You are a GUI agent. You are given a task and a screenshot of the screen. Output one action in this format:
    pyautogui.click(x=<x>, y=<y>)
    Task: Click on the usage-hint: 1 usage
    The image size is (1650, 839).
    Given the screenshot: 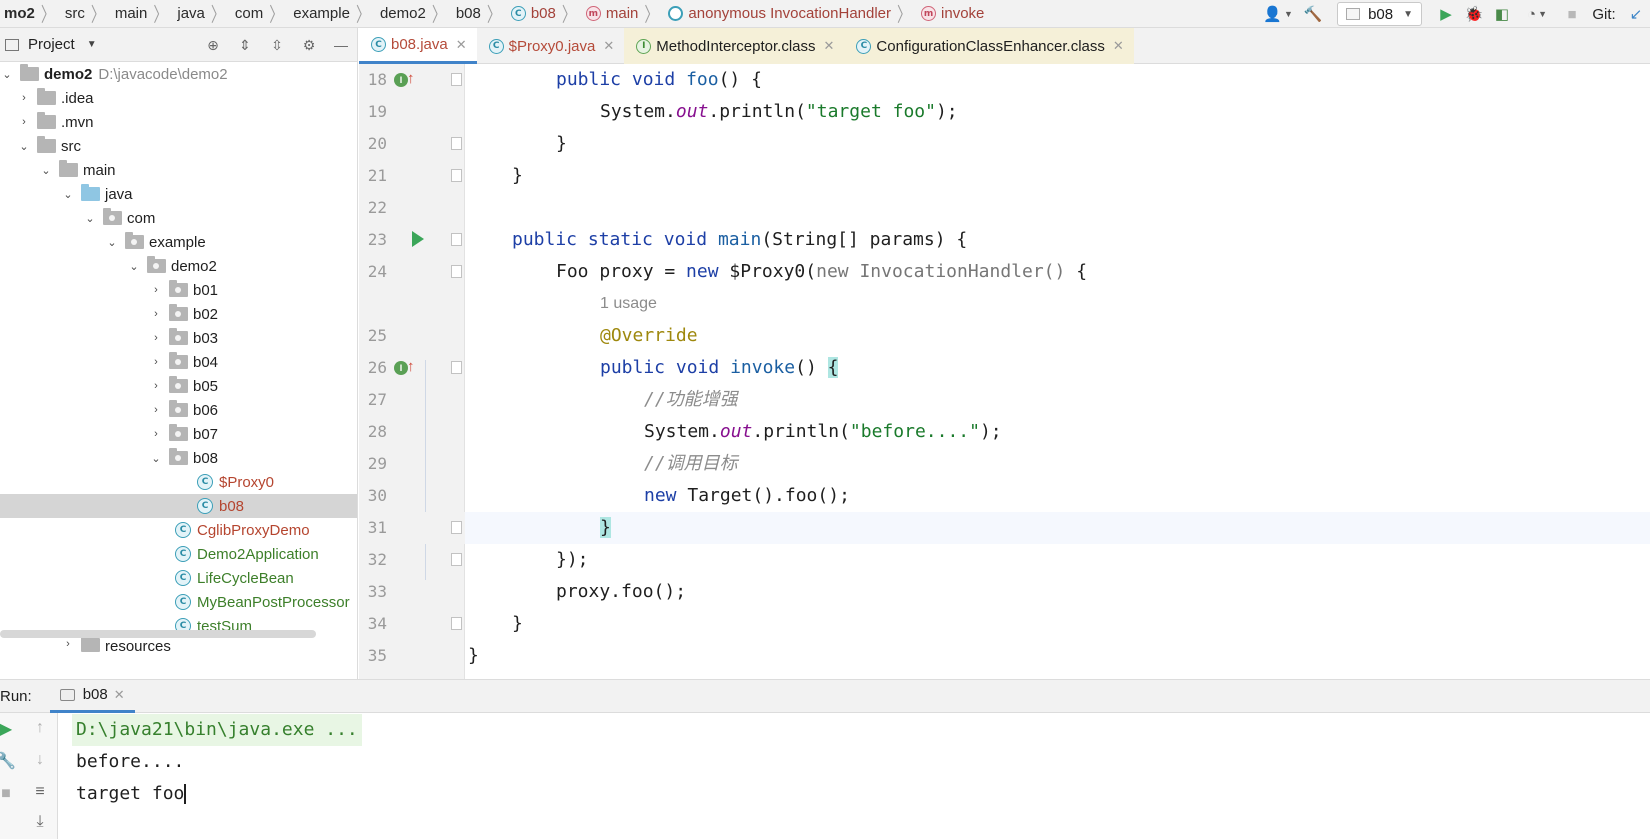 What is the action you would take?
    pyautogui.click(x=628, y=304)
    